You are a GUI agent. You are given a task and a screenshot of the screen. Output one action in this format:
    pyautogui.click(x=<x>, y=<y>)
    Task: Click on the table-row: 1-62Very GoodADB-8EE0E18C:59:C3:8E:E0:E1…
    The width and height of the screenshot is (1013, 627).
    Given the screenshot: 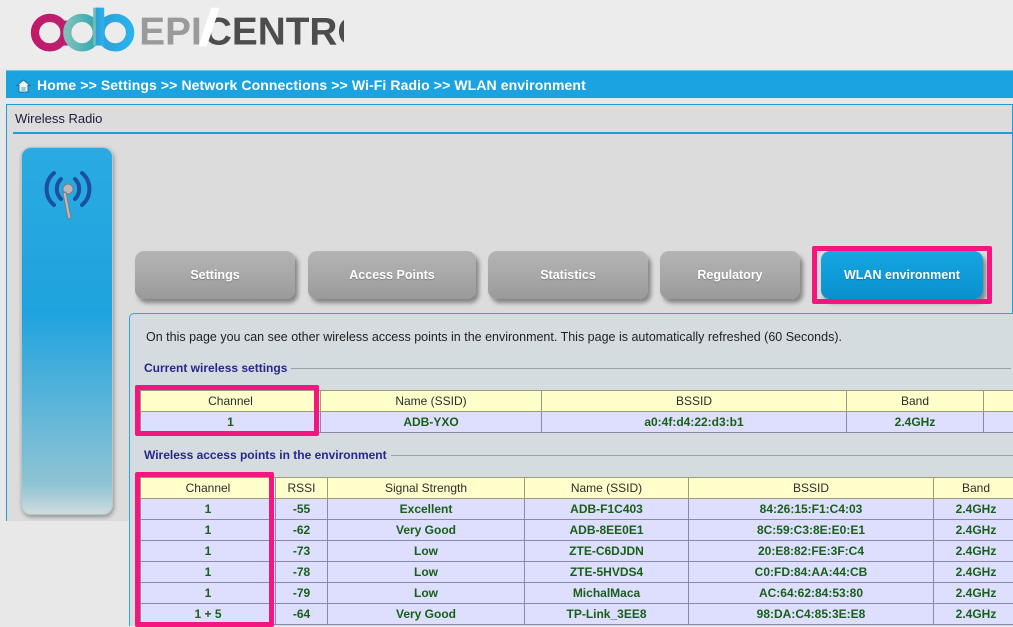 What is the action you would take?
    pyautogui.click(x=577, y=530)
    